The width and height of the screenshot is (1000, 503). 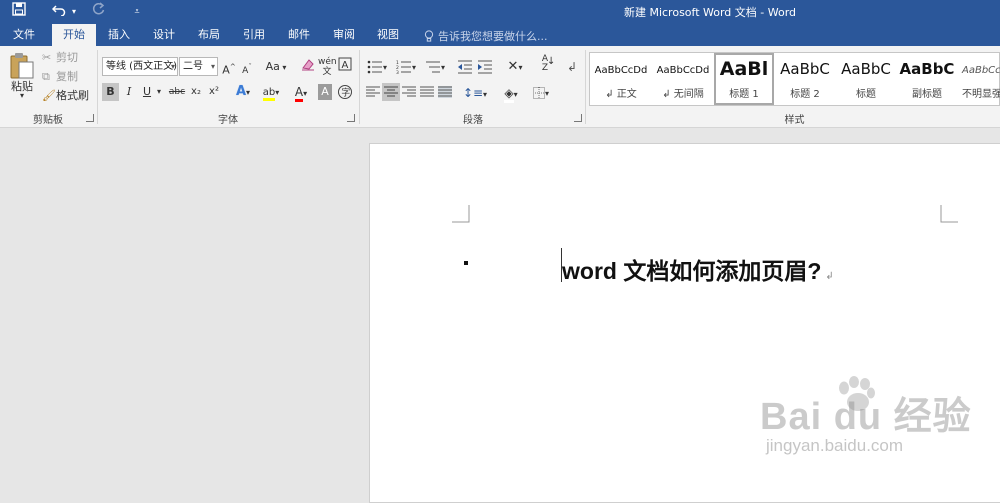 I want to click on subscript-button: x₂, so click(x=196, y=92).